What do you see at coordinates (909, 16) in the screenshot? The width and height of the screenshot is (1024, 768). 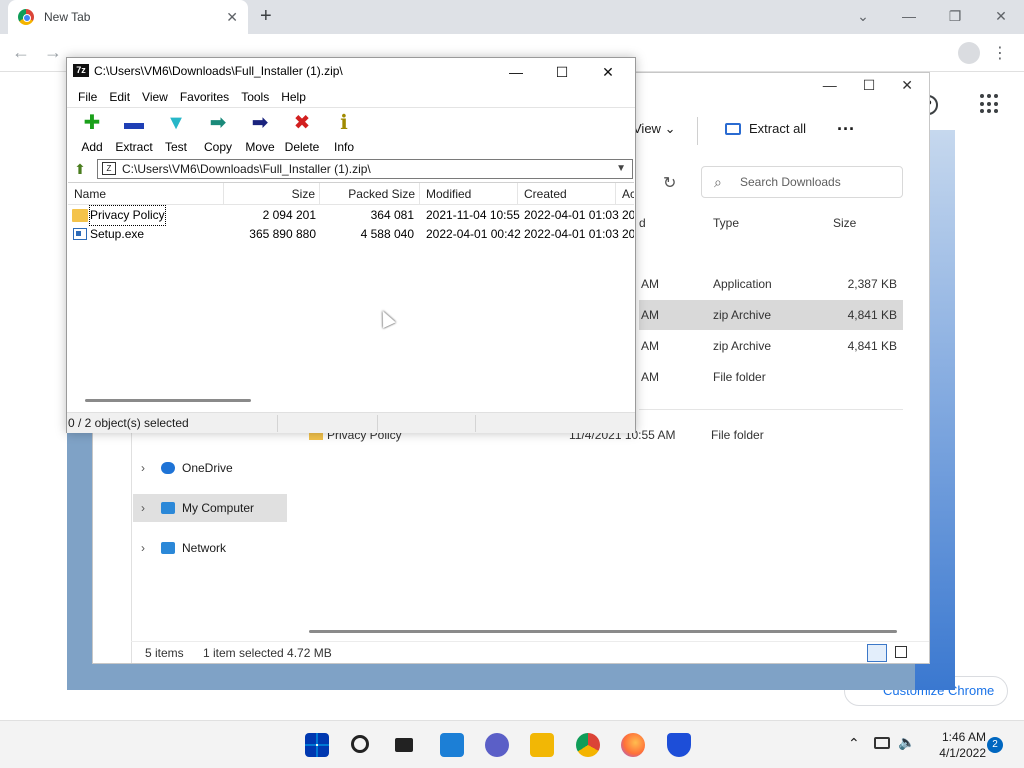 I see `minimize-button: —` at bounding box center [909, 16].